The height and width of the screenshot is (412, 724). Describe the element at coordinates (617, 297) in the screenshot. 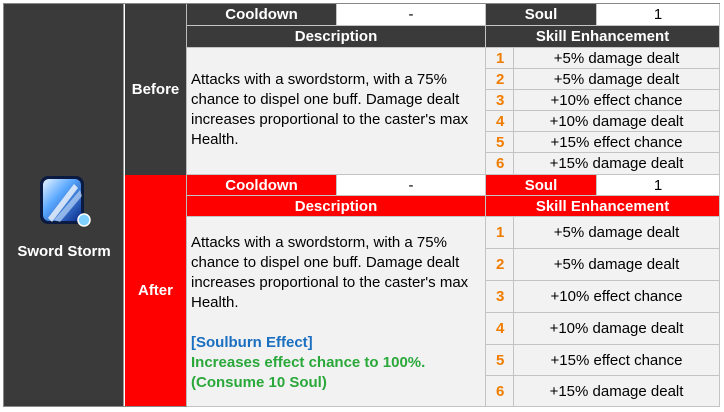

I see `after-enh-text: +10% effect chance` at that location.